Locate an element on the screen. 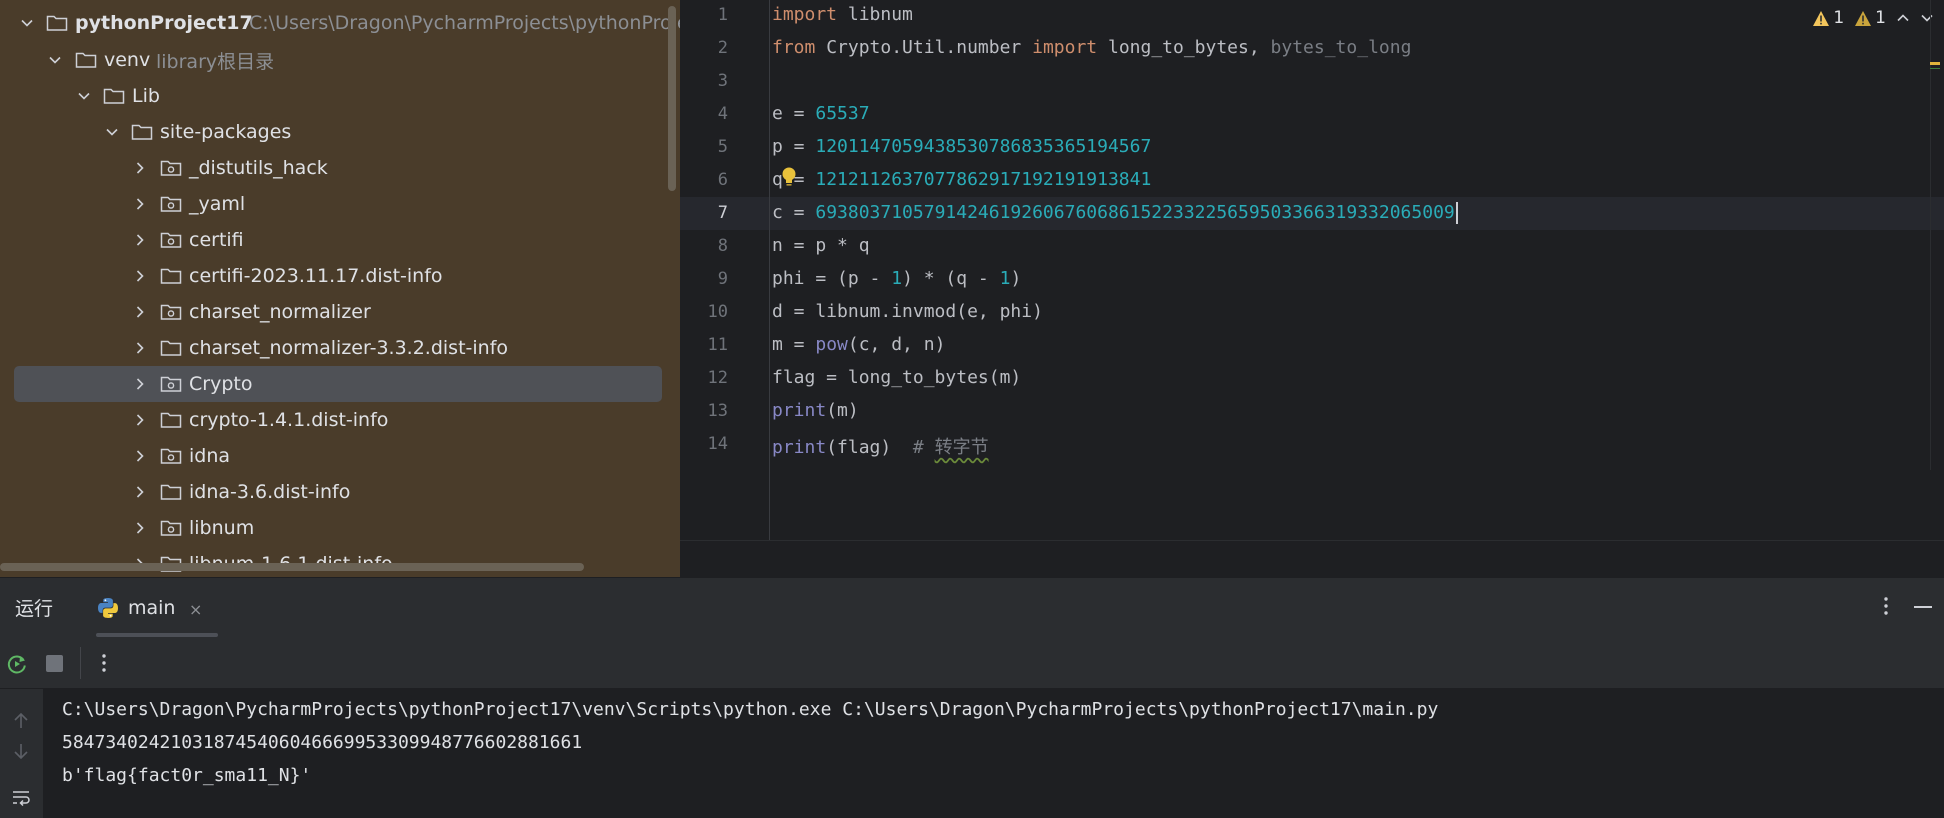  tree-hint-venv: library根目录 is located at coordinates (215, 61).